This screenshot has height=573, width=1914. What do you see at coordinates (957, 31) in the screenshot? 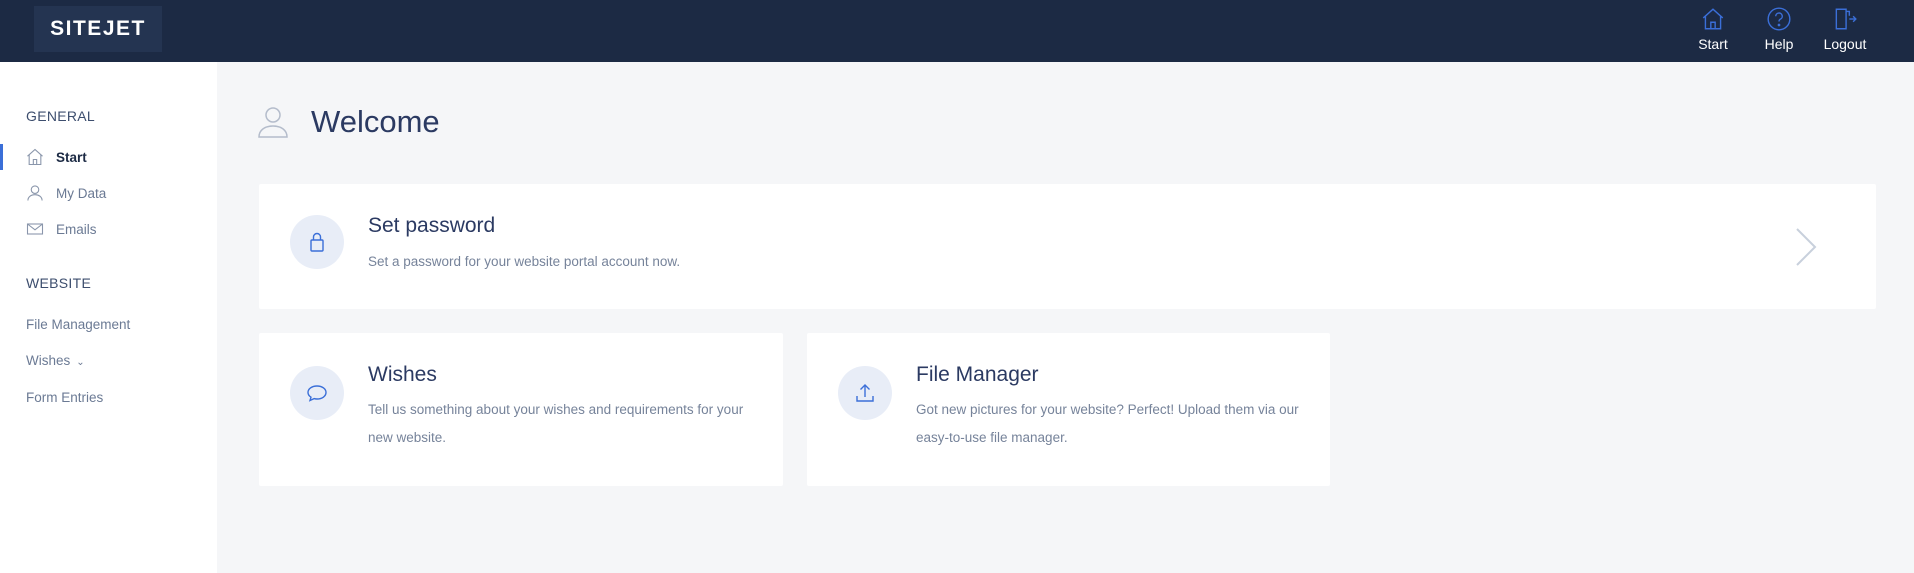
I see `top-bar: SITEJET Start Help Logout` at bounding box center [957, 31].